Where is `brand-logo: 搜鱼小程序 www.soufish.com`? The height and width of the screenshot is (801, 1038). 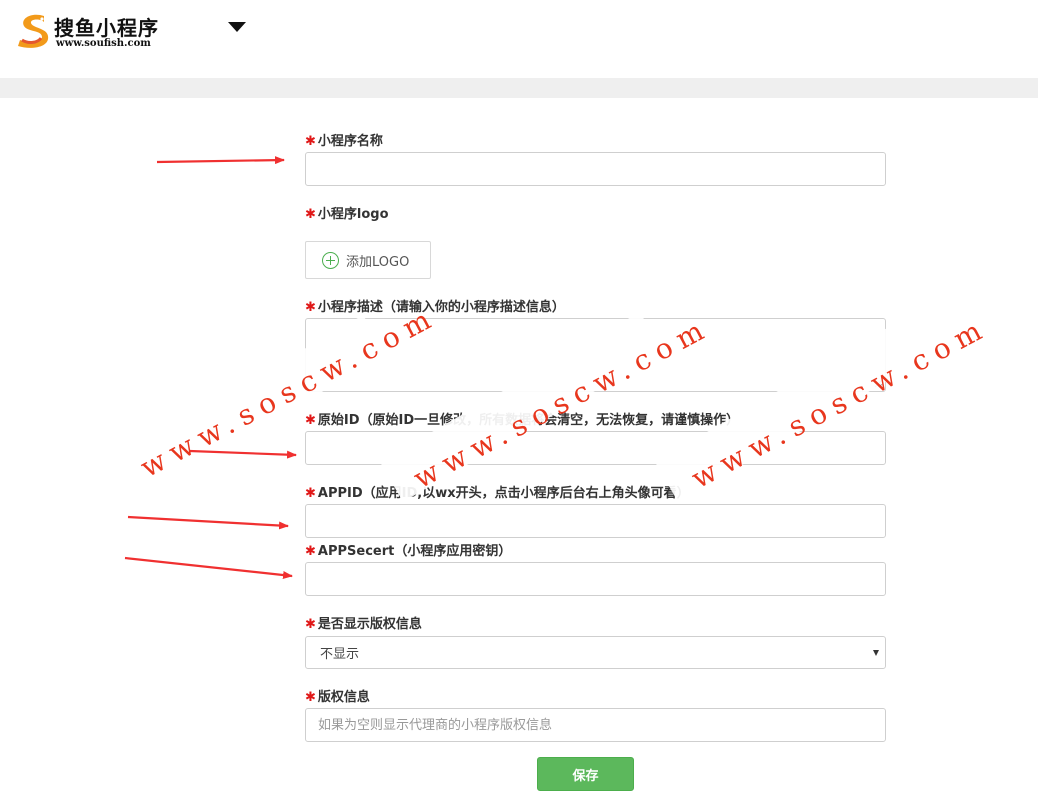 brand-logo: 搜鱼小程序 www.soufish.com is located at coordinates (89, 31).